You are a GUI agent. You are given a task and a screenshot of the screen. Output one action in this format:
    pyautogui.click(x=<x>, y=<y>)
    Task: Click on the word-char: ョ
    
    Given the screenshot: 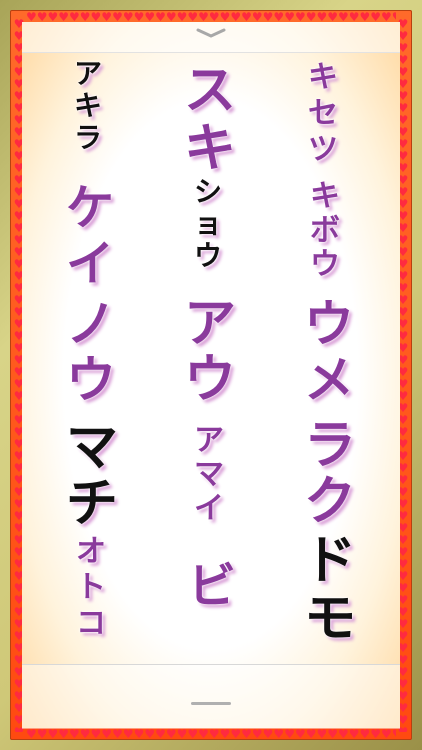 What is the action you would take?
    pyautogui.click(x=208, y=223)
    